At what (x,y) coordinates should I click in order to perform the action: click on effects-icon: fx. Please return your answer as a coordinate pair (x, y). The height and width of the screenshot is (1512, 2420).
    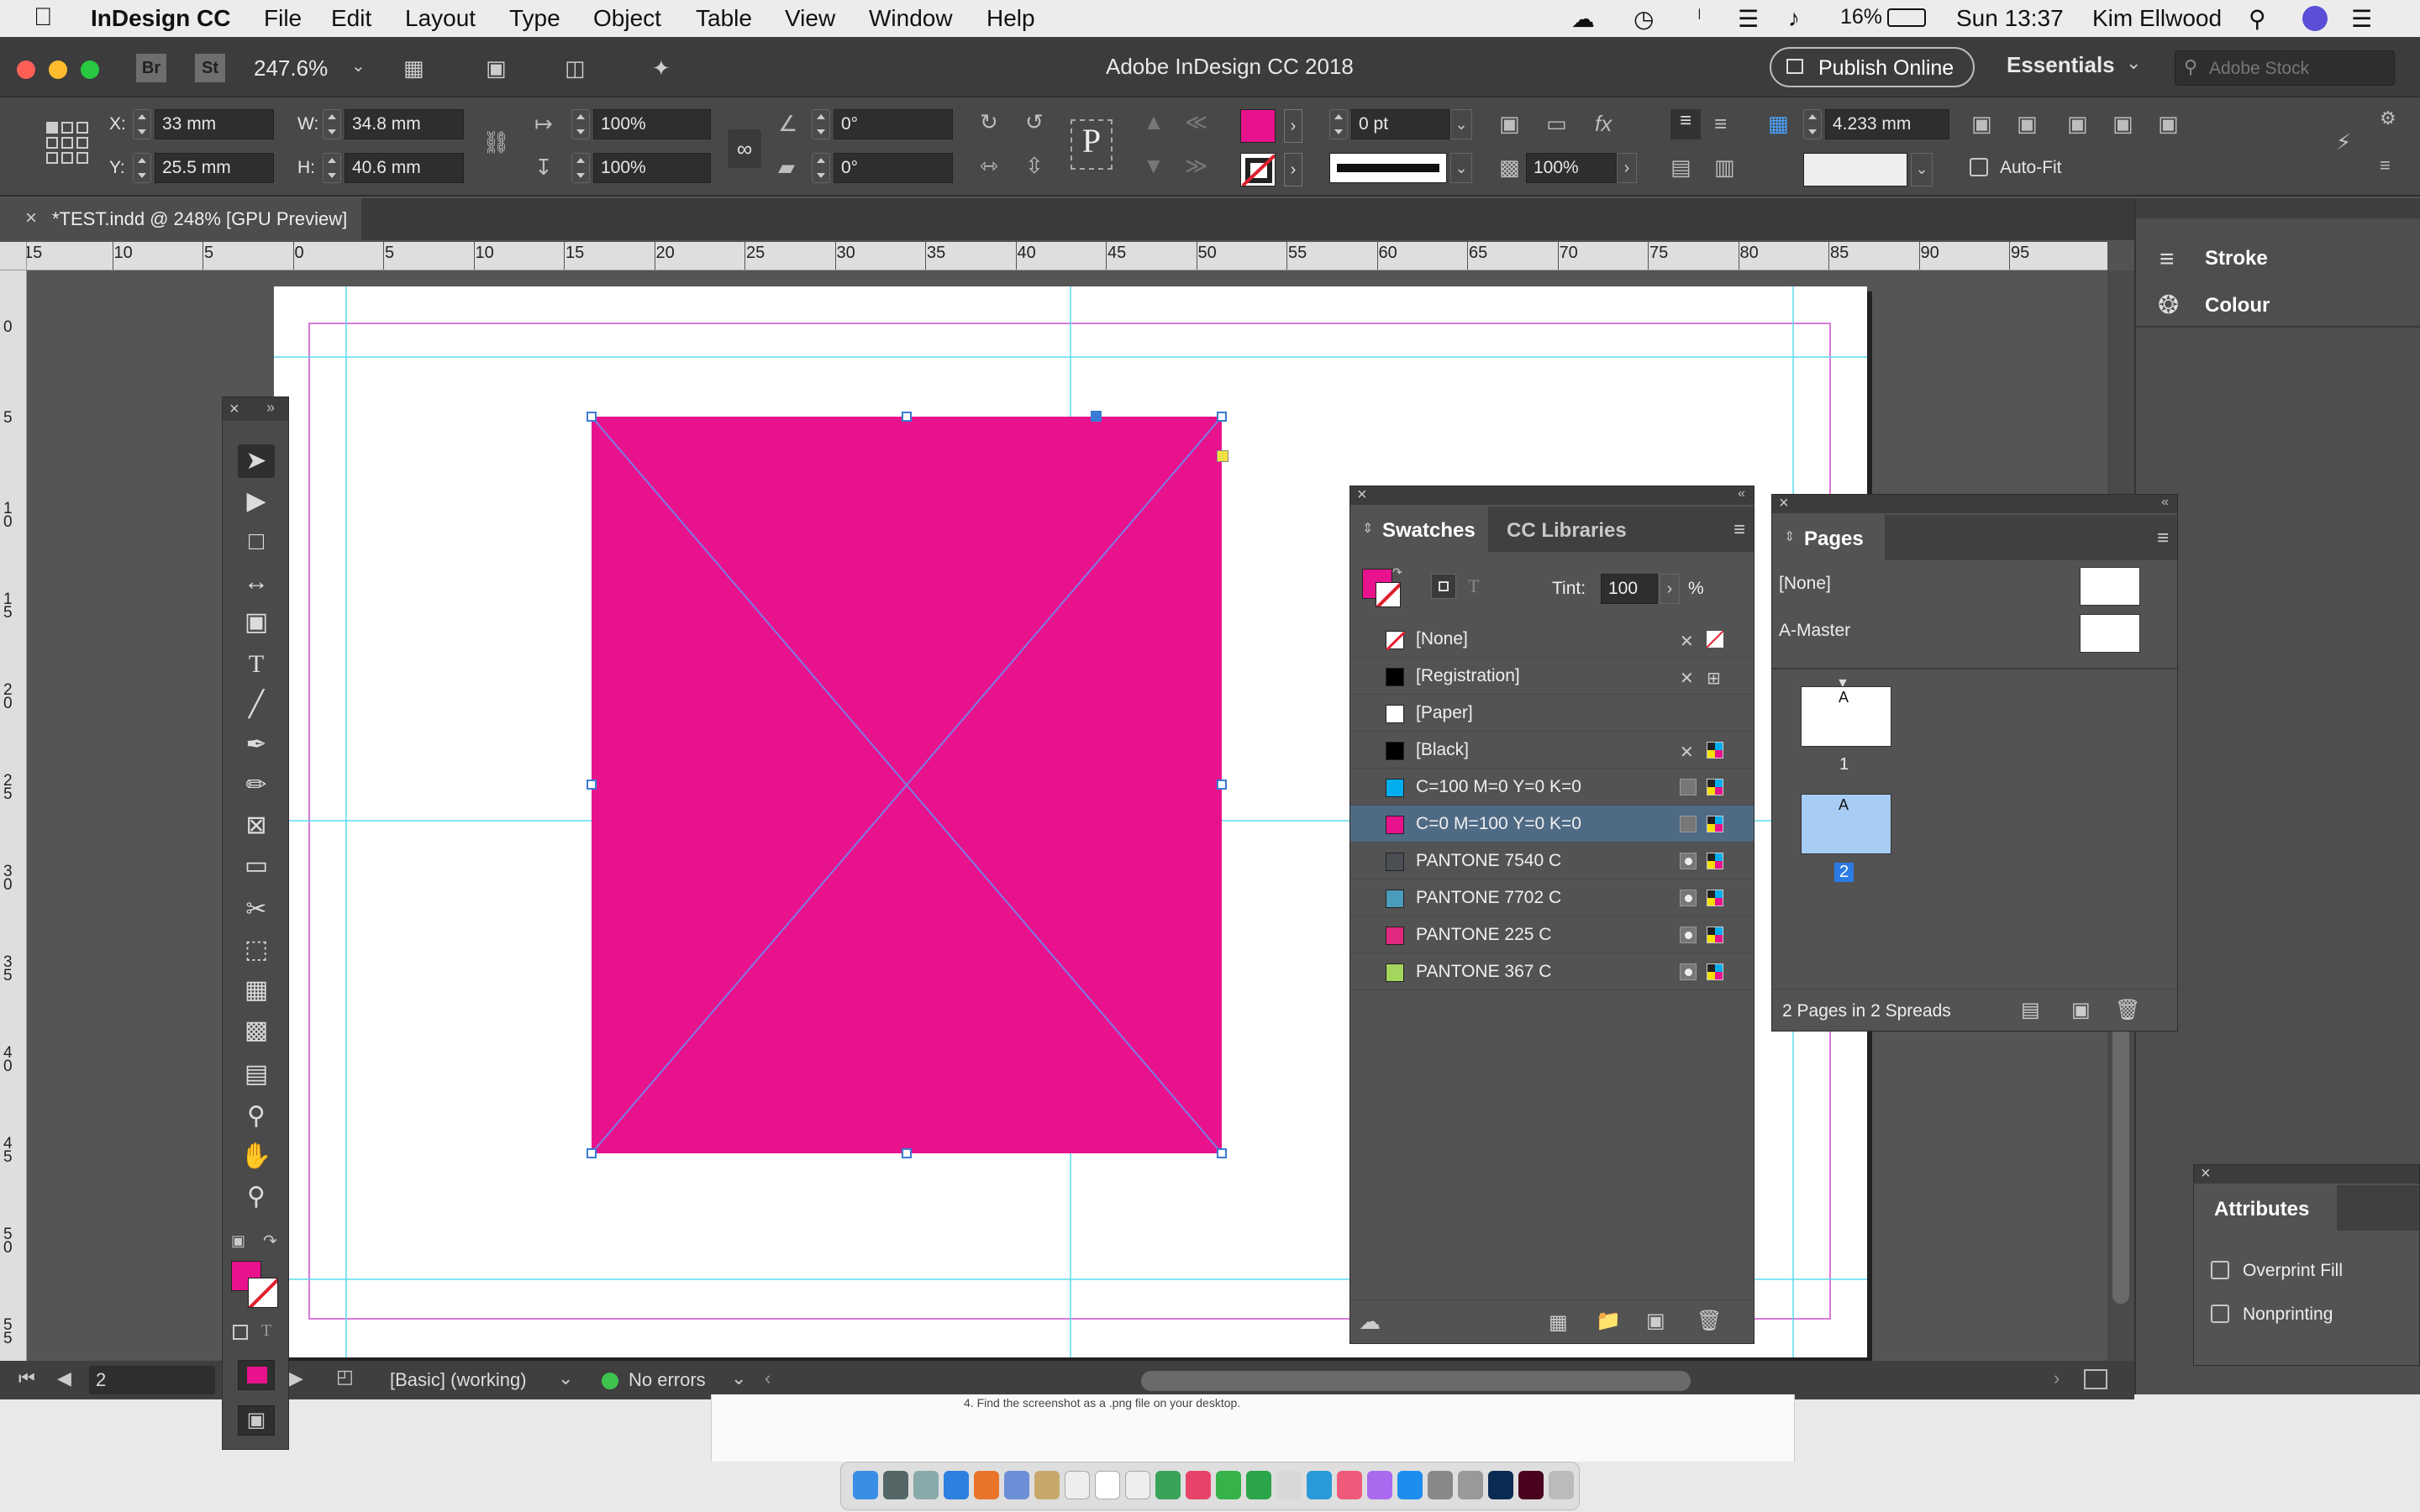
    Looking at the image, I should click on (1603, 123).